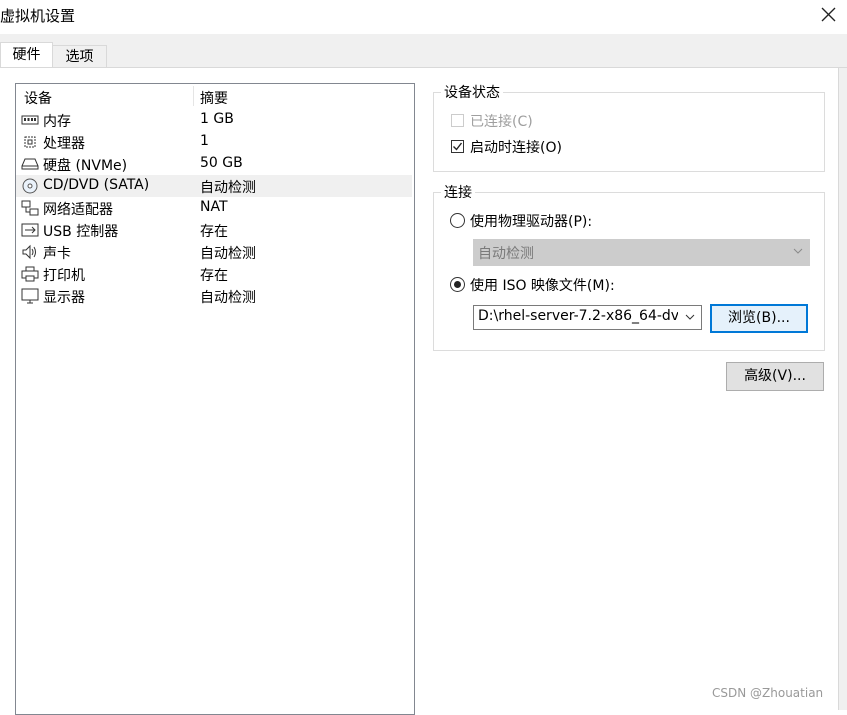 Image resolution: width=847 pixels, height=715 pixels. I want to click on device-summary: NAT, so click(214, 207).